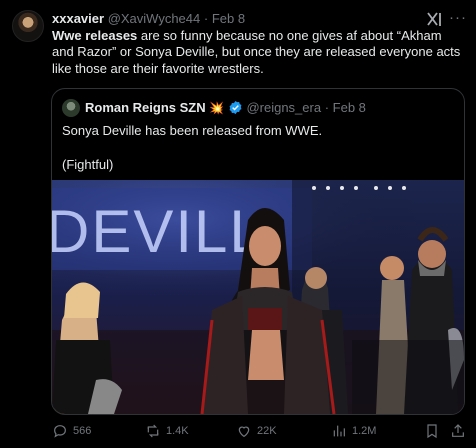  What do you see at coordinates (71, 108) in the screenshot?
I see `quoted-author-avatar` at bounding box center [71, 108].